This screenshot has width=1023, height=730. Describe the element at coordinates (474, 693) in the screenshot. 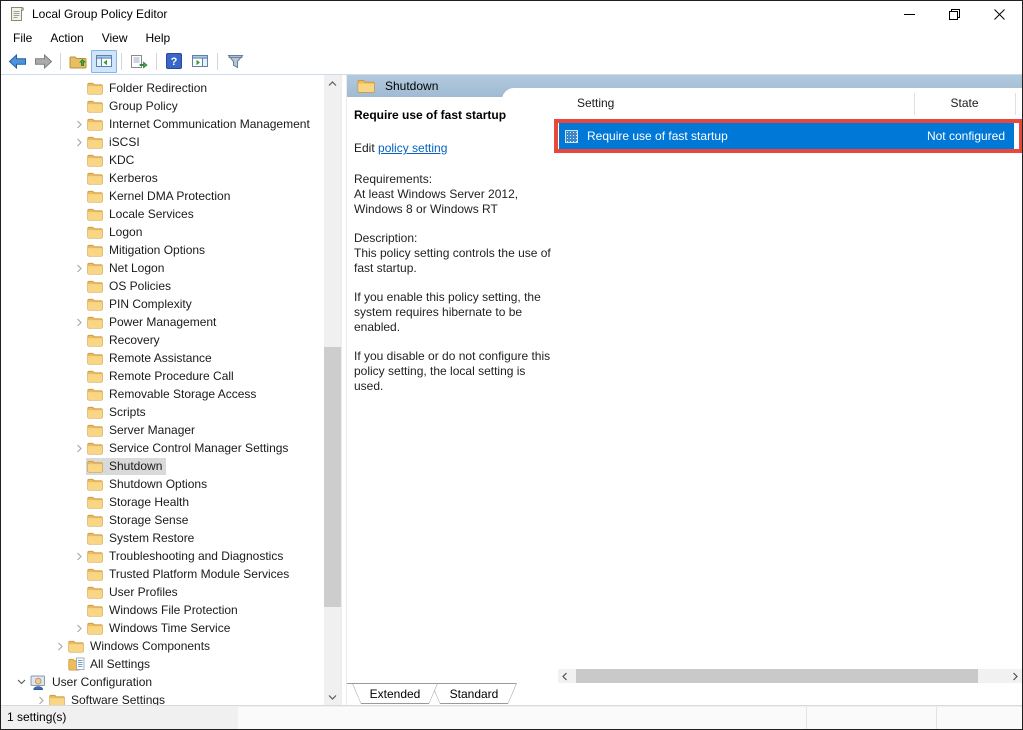

I see `tab-standard: Standard` at that location.